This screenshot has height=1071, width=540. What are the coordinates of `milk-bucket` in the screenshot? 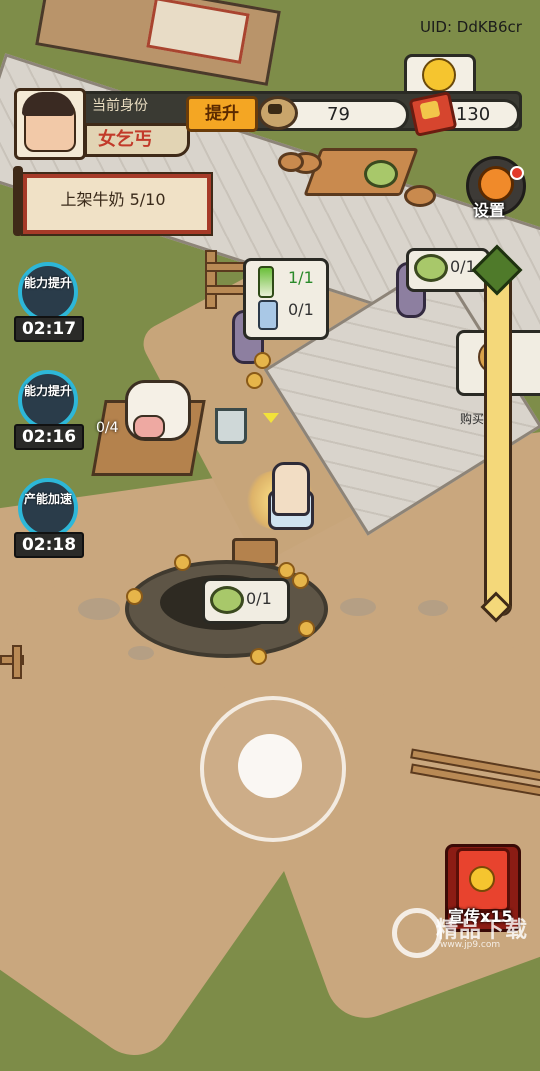 It's located at (231, 426).